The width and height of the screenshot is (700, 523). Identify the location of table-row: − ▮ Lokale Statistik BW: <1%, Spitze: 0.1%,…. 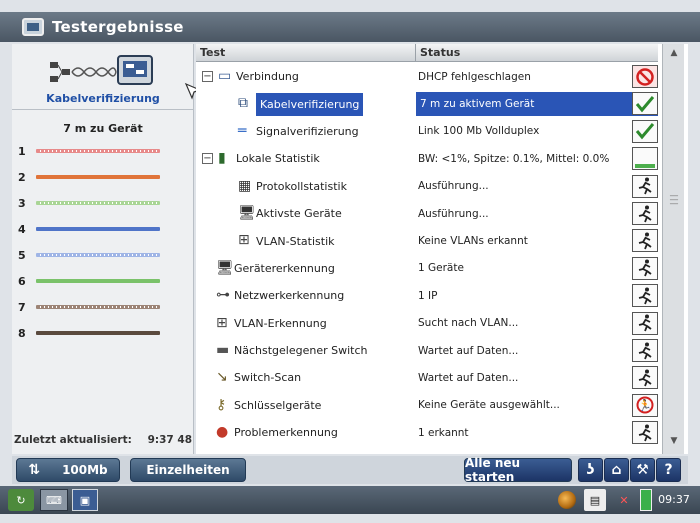
(427, 158).